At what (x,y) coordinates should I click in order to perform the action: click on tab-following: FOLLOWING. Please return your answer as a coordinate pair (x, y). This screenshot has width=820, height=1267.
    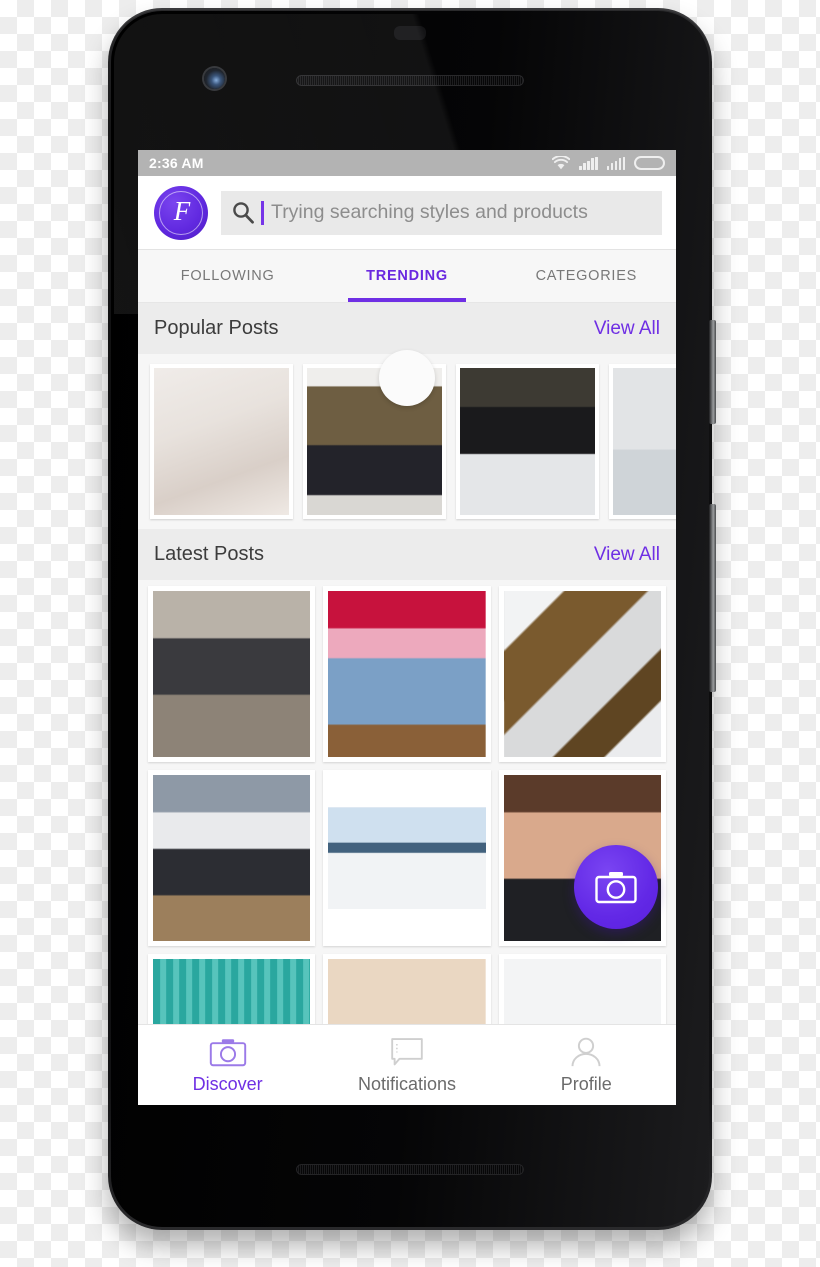
    Looking at the image, I should click on (227, 276).